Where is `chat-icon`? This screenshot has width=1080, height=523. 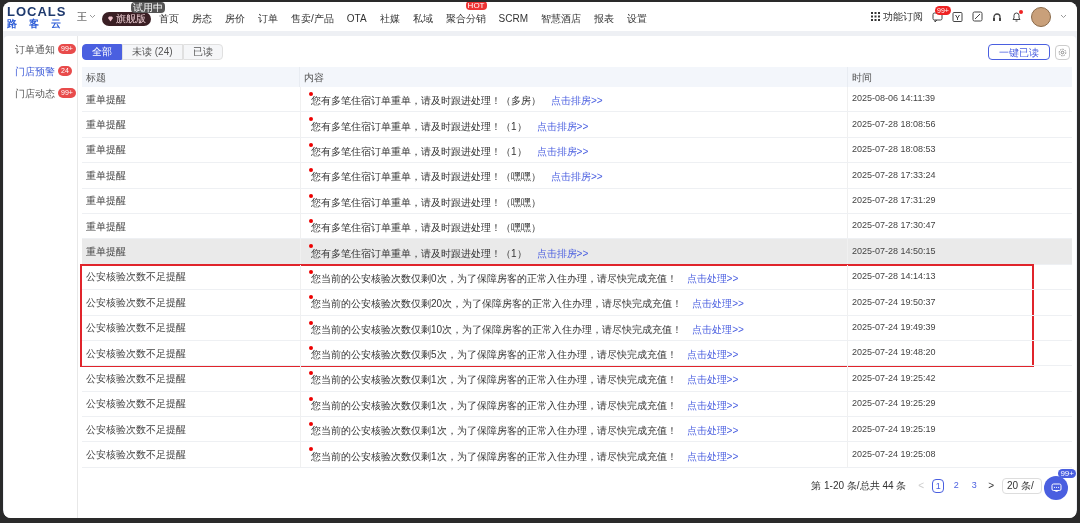 chat-icon is located at coordinates (1056, 488).